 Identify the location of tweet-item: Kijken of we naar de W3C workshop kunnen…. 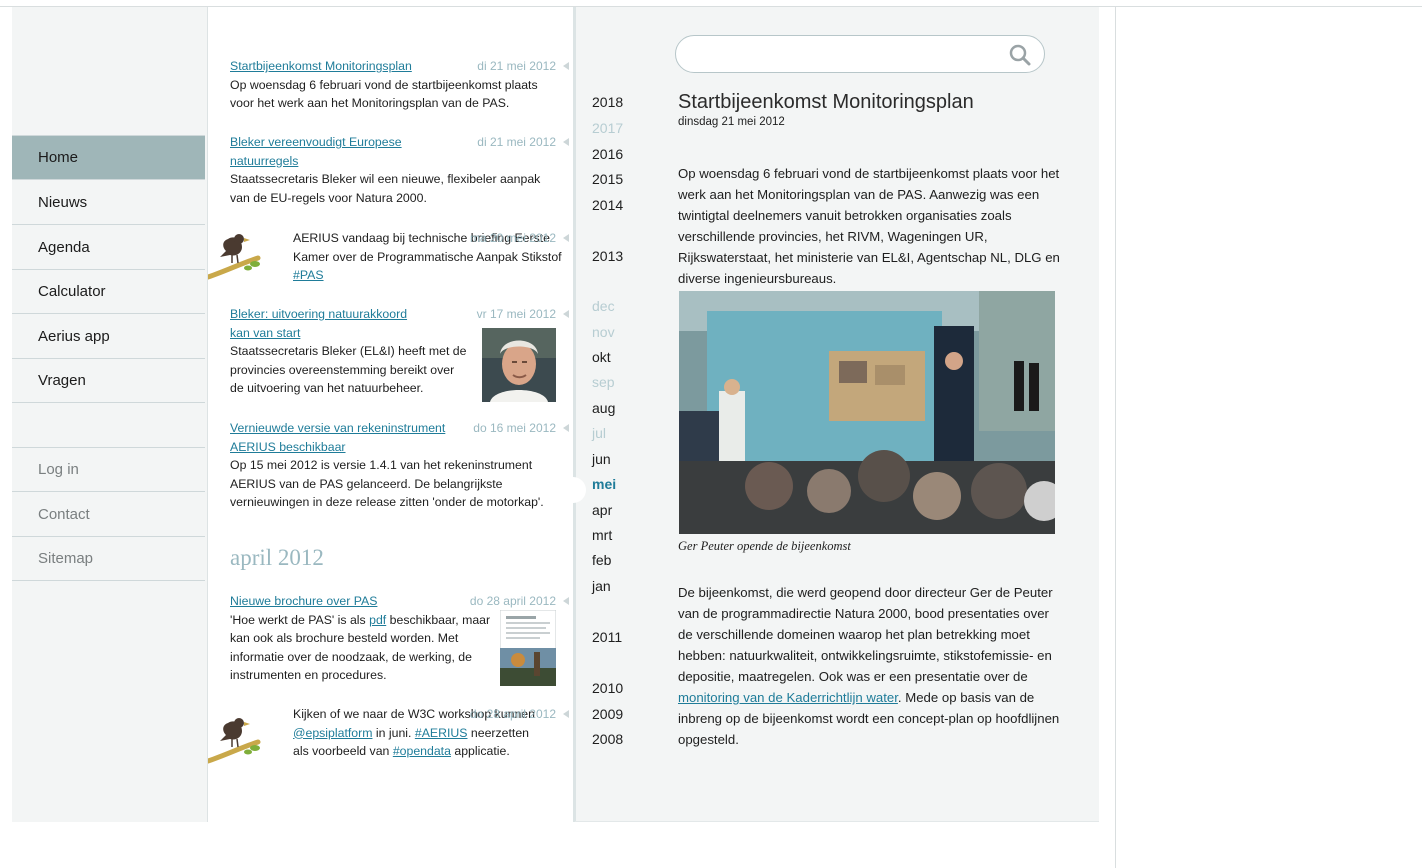
(389, 743).